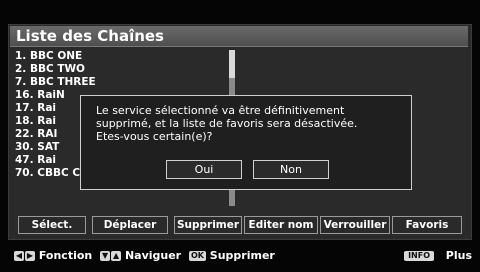  I want to click on function-legend-label: Fonction, so click(65, 255).